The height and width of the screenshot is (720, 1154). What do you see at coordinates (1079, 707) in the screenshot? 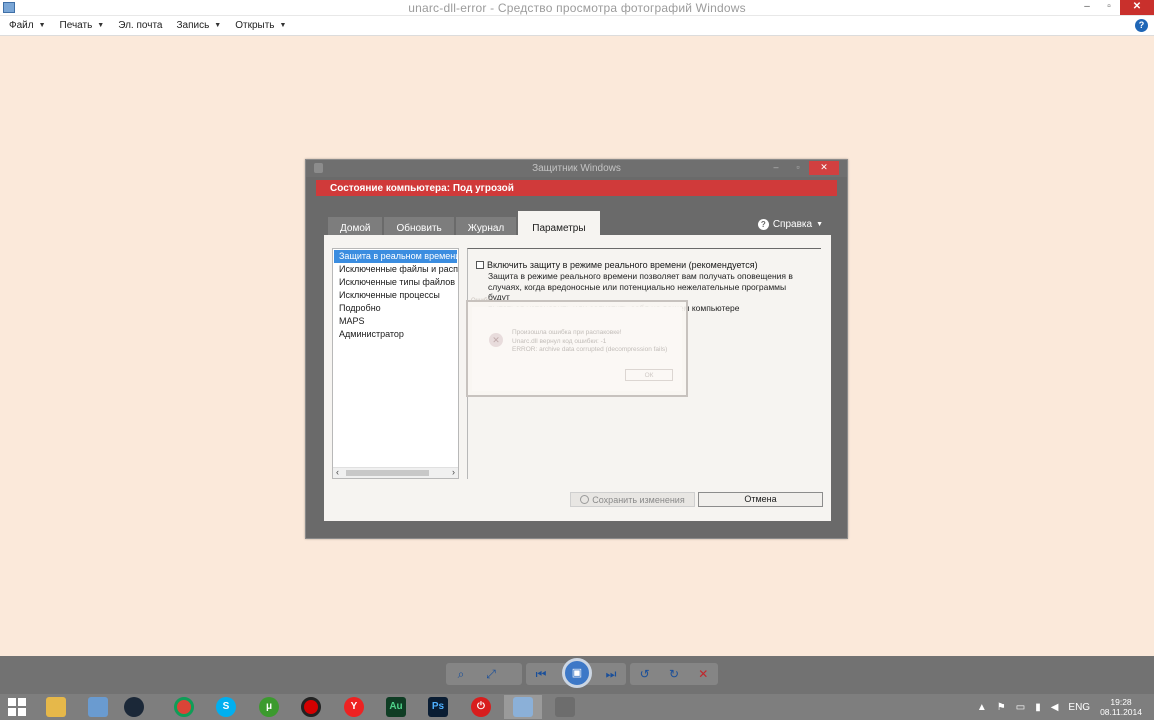
I see `language-indicator: ENG` at bounding box center [1079, 707].